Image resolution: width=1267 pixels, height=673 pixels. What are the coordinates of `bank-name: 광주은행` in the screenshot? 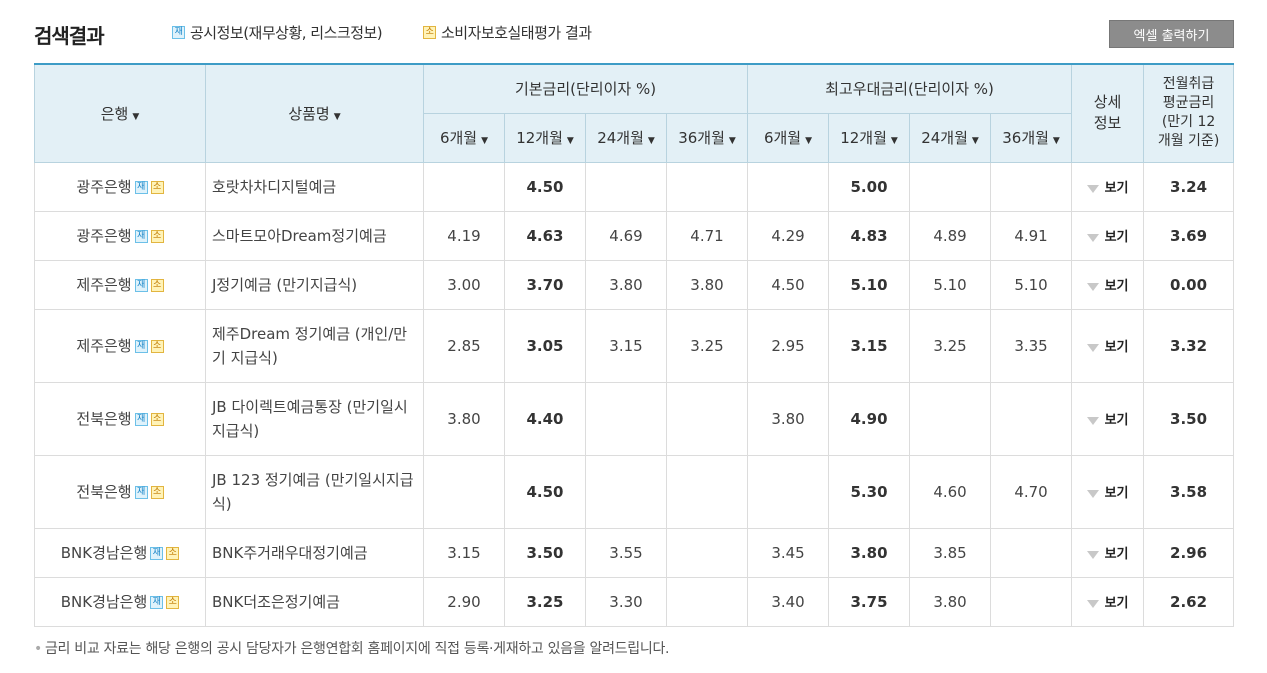 It's located at (104, 187).